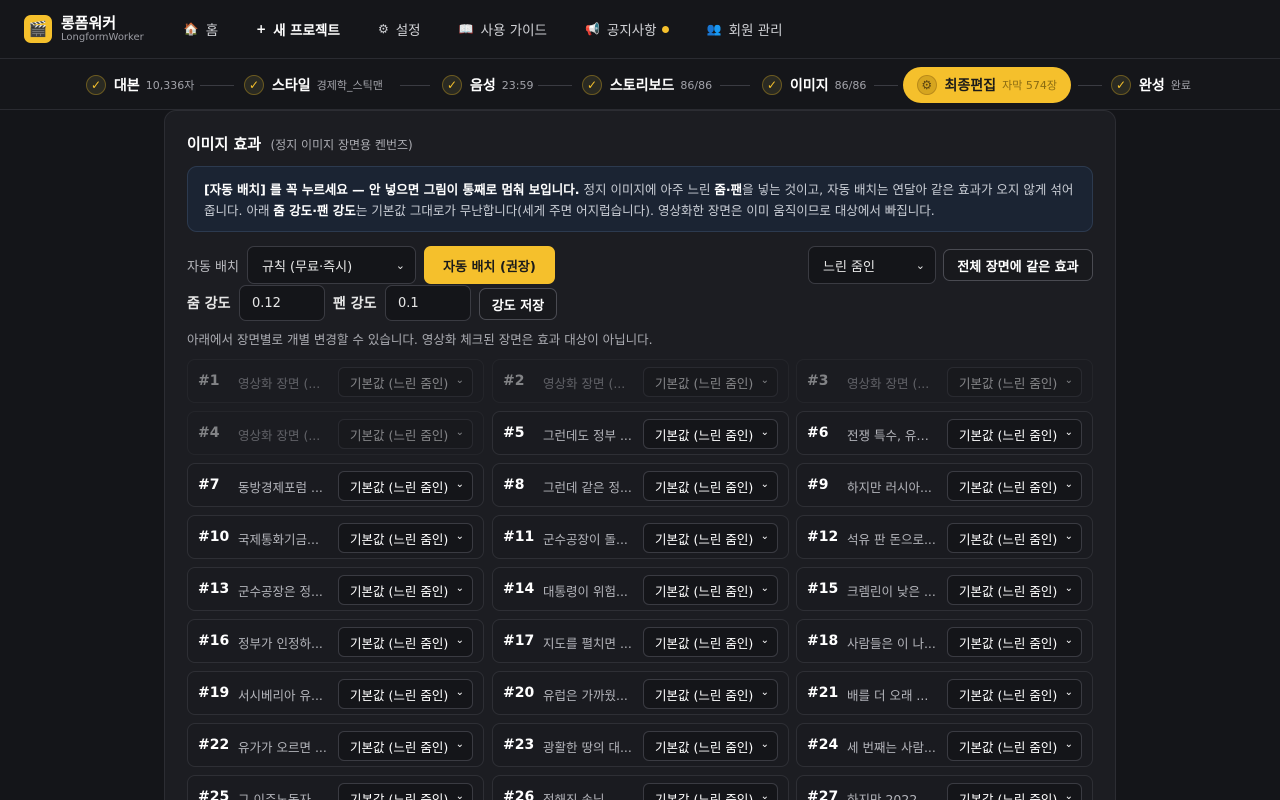 The height and width of the screenshot is (800, 1280). I want to click on zoom-strength-input: 0.12, so click(282, 303).